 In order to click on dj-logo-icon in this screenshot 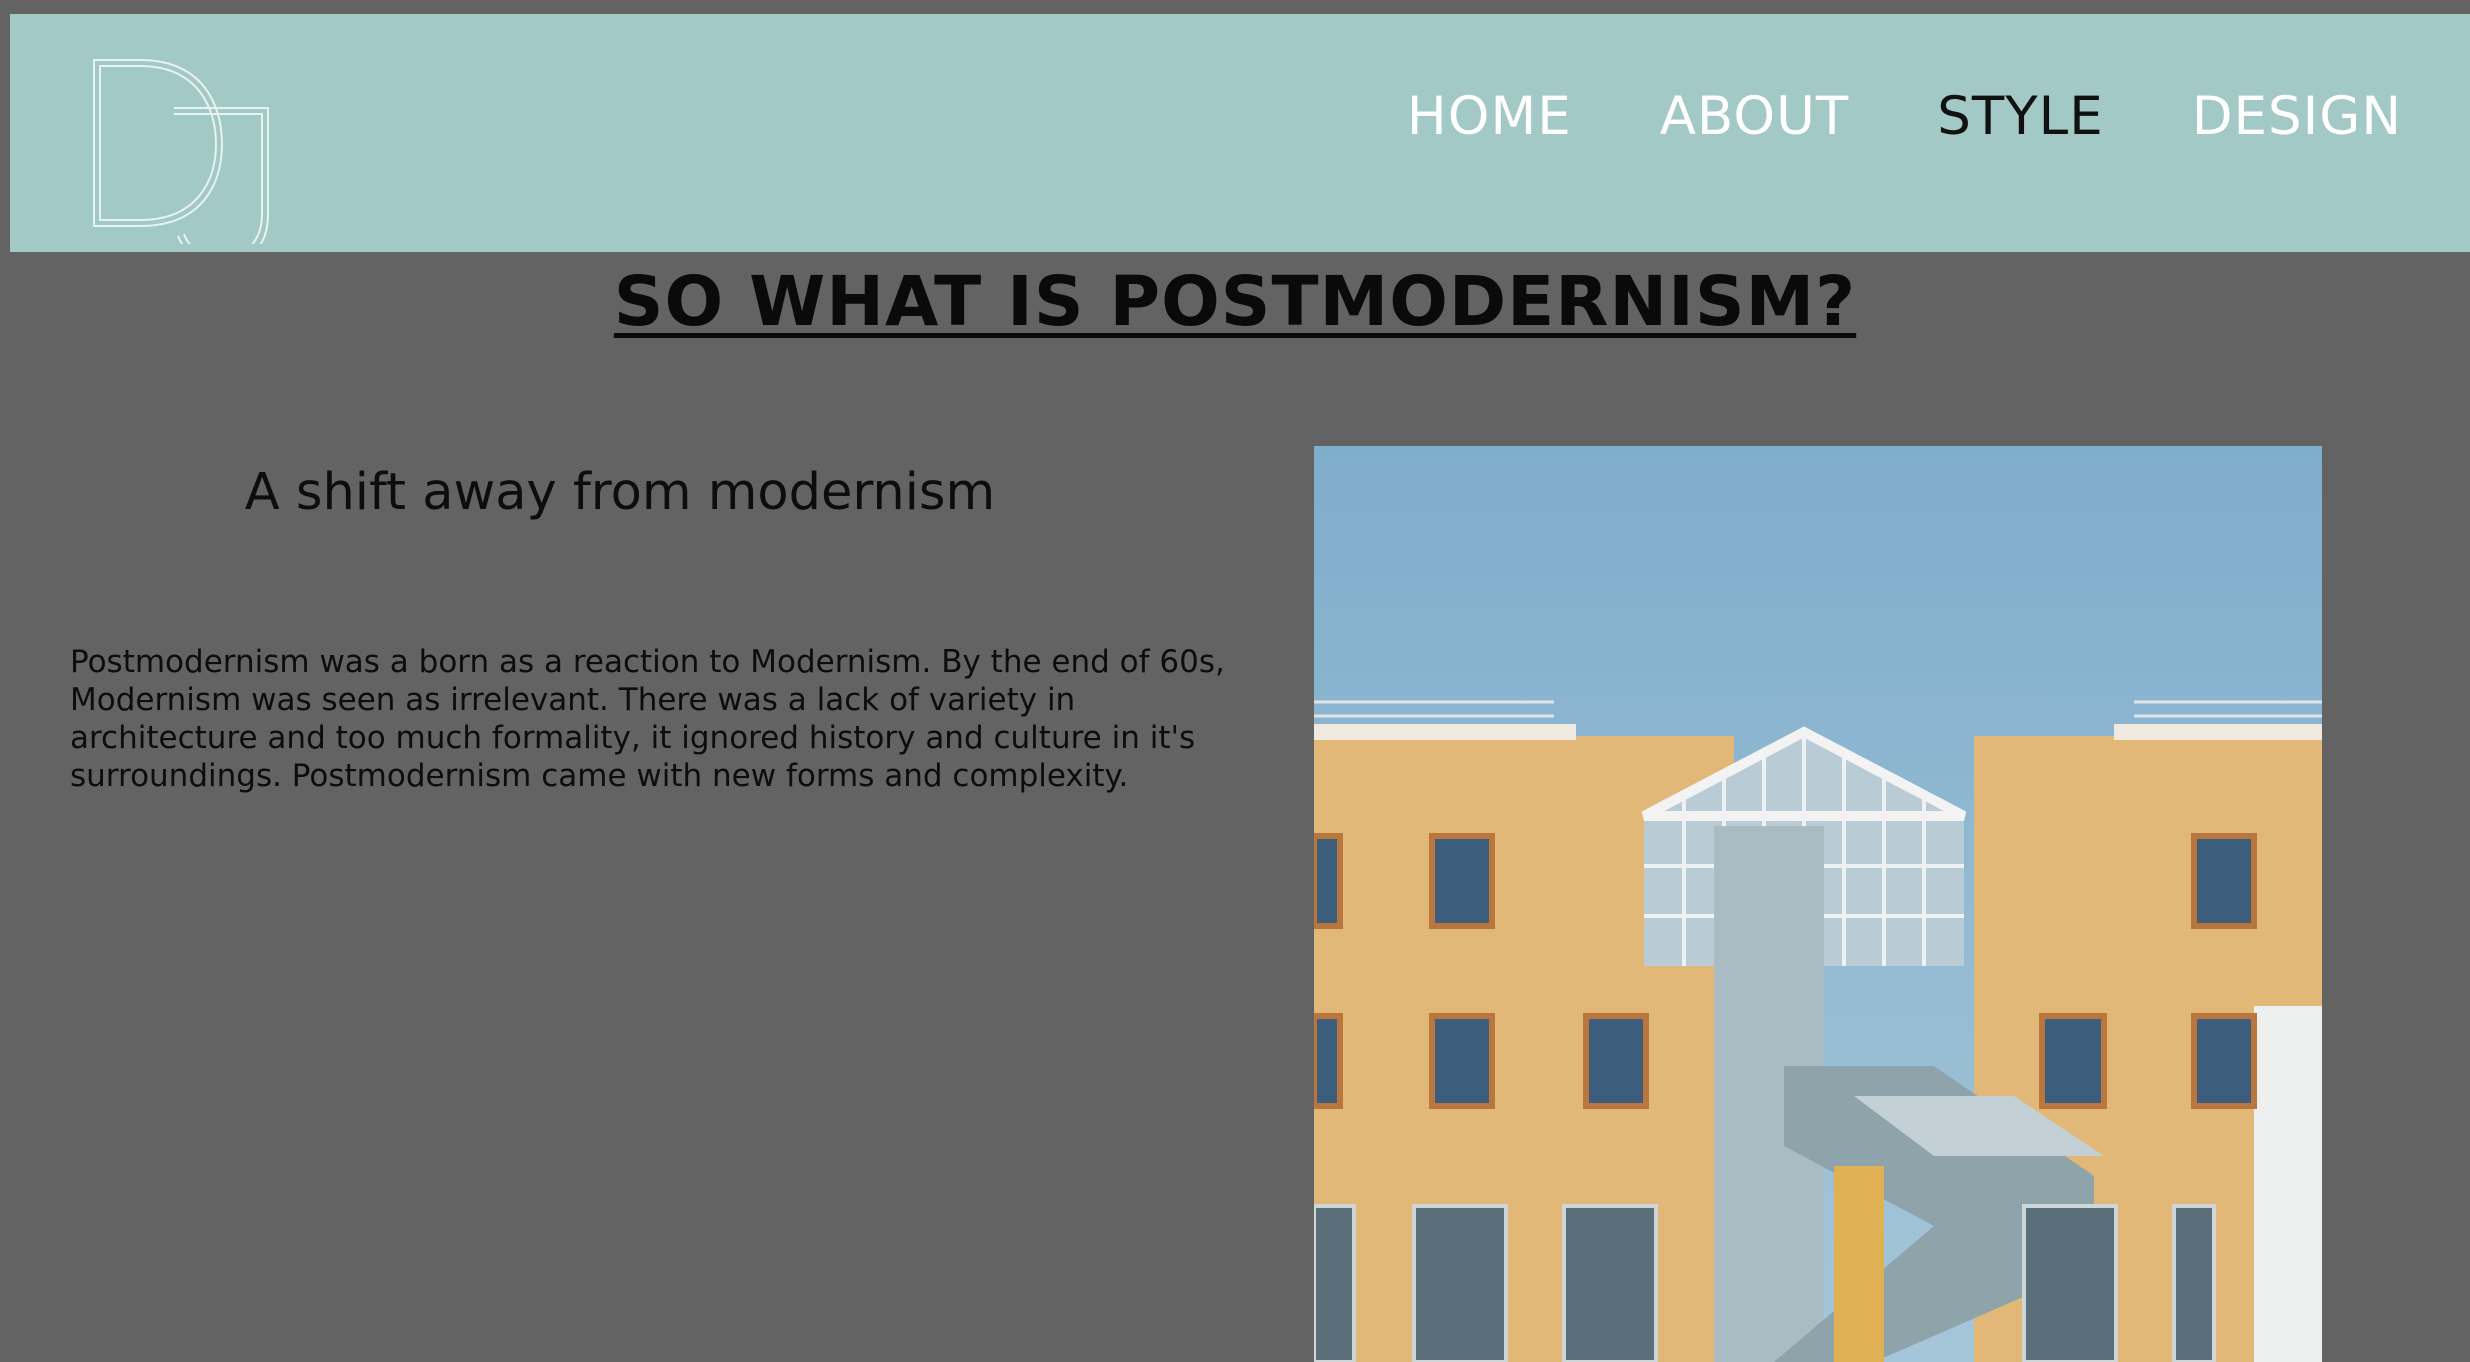, I will do `click(182, 155)`.